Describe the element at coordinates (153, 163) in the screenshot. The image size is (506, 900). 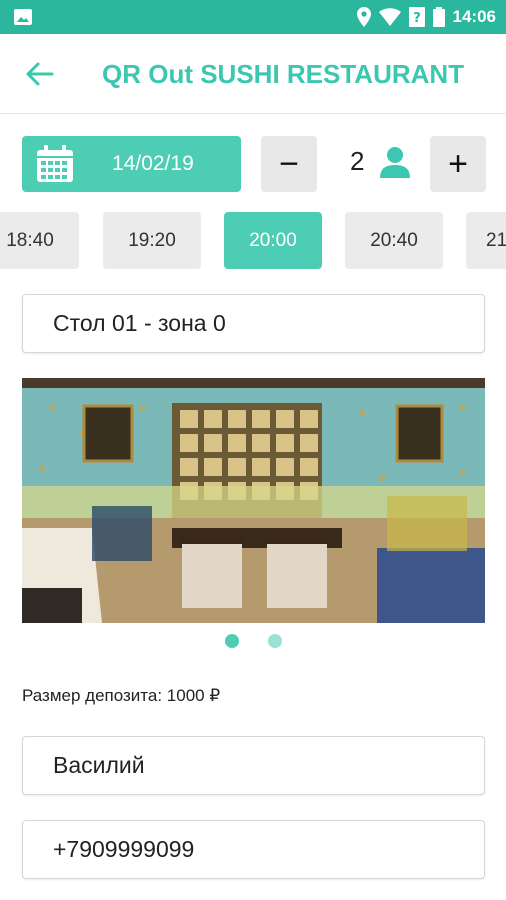
I see `selected-date: 14/02/19` at that location.